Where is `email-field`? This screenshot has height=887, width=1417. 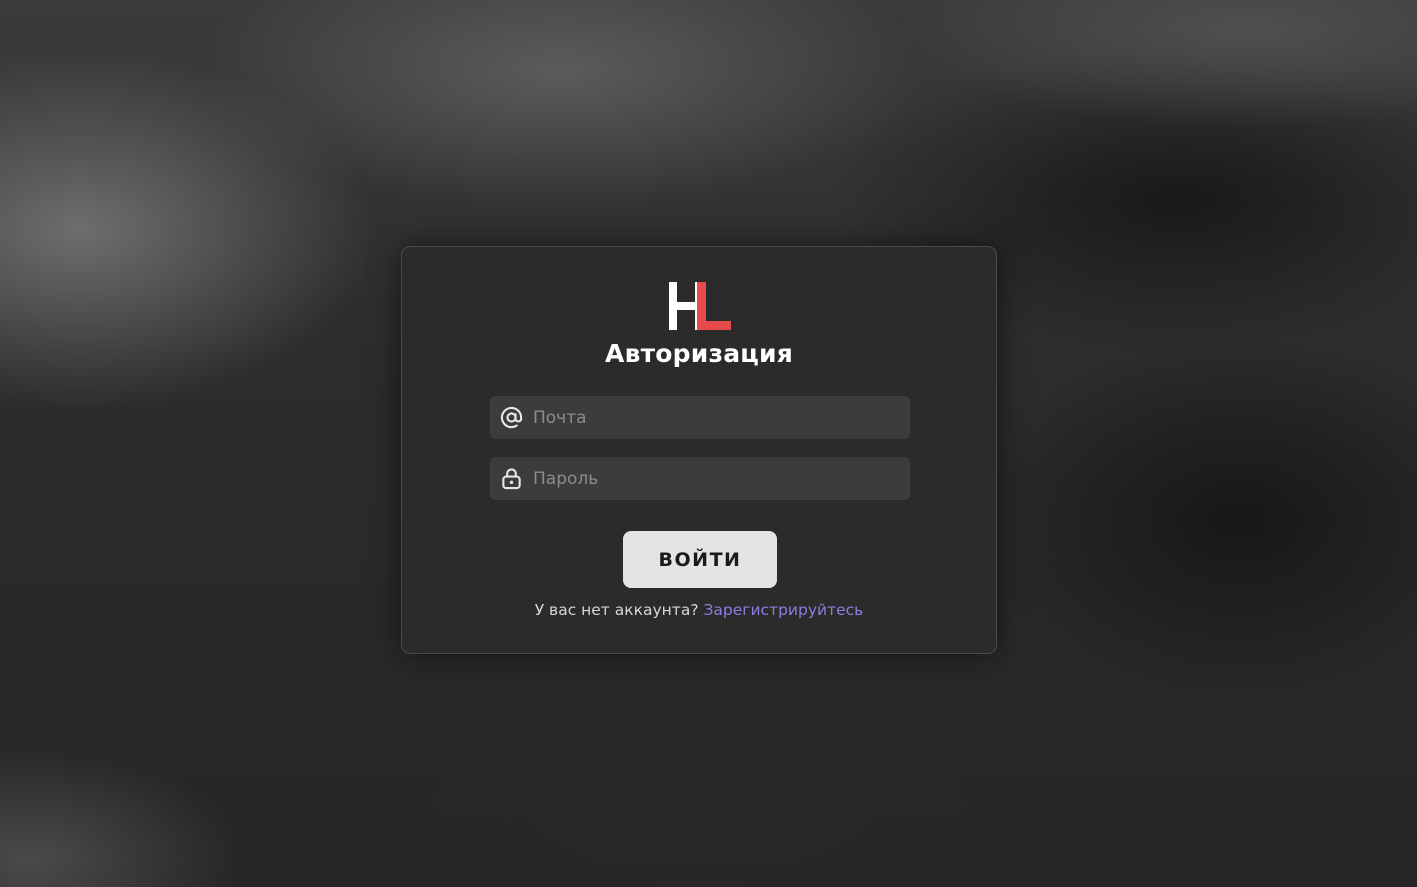
email-field is located at coordinates (700, 417).